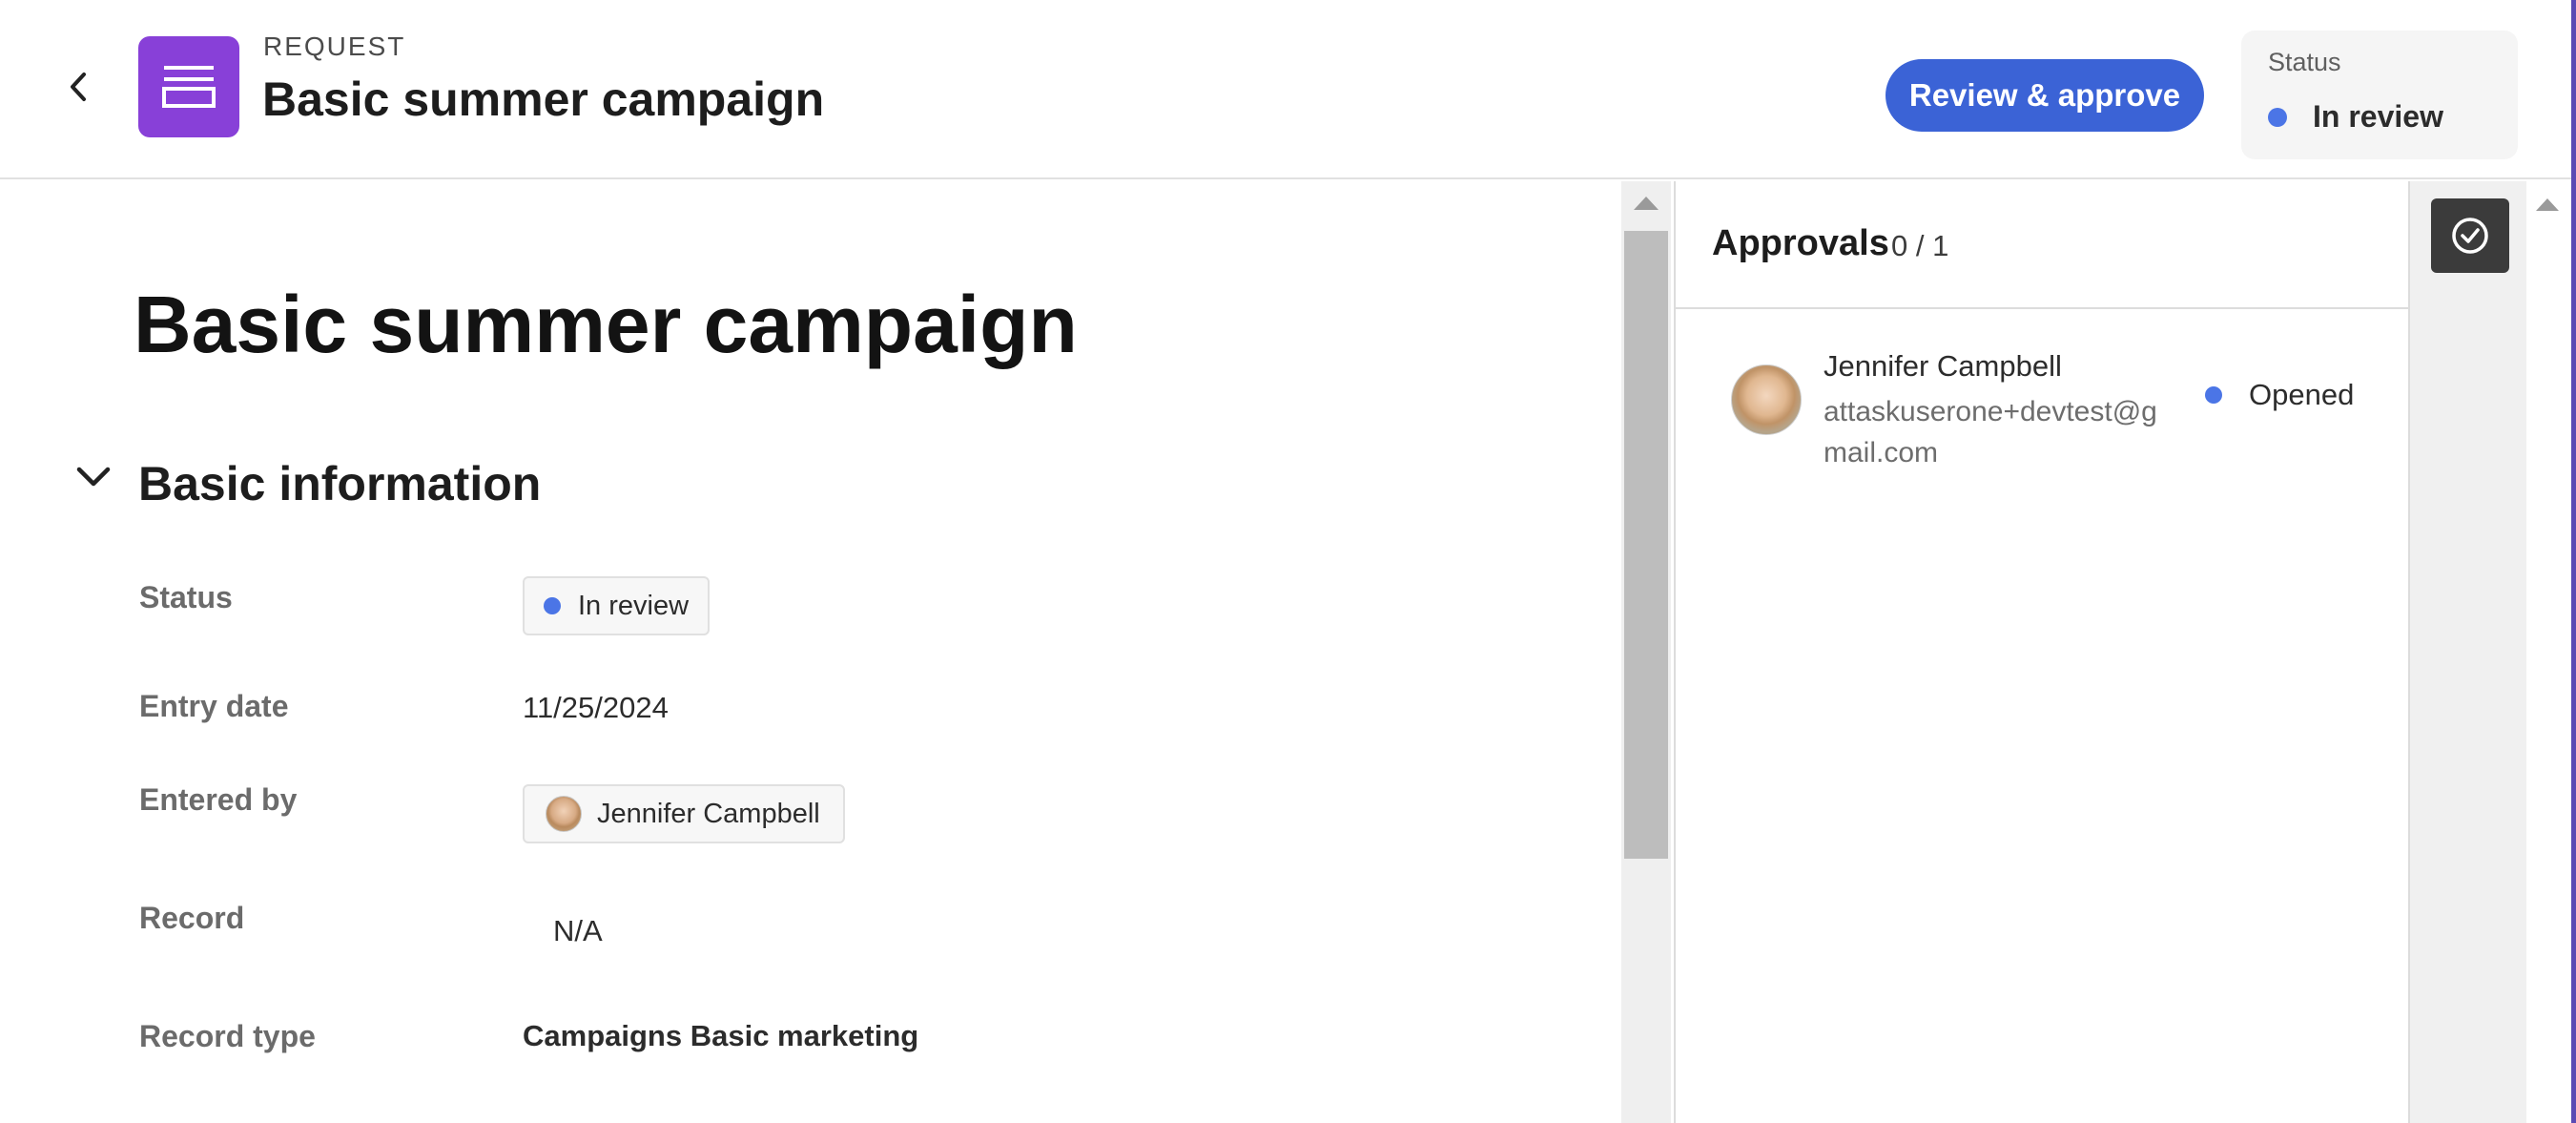 The image size is (2576, 1123). Describe the element at coordinates (340, 483) in the screenshot. I see `section-title: Basic information` at that location.